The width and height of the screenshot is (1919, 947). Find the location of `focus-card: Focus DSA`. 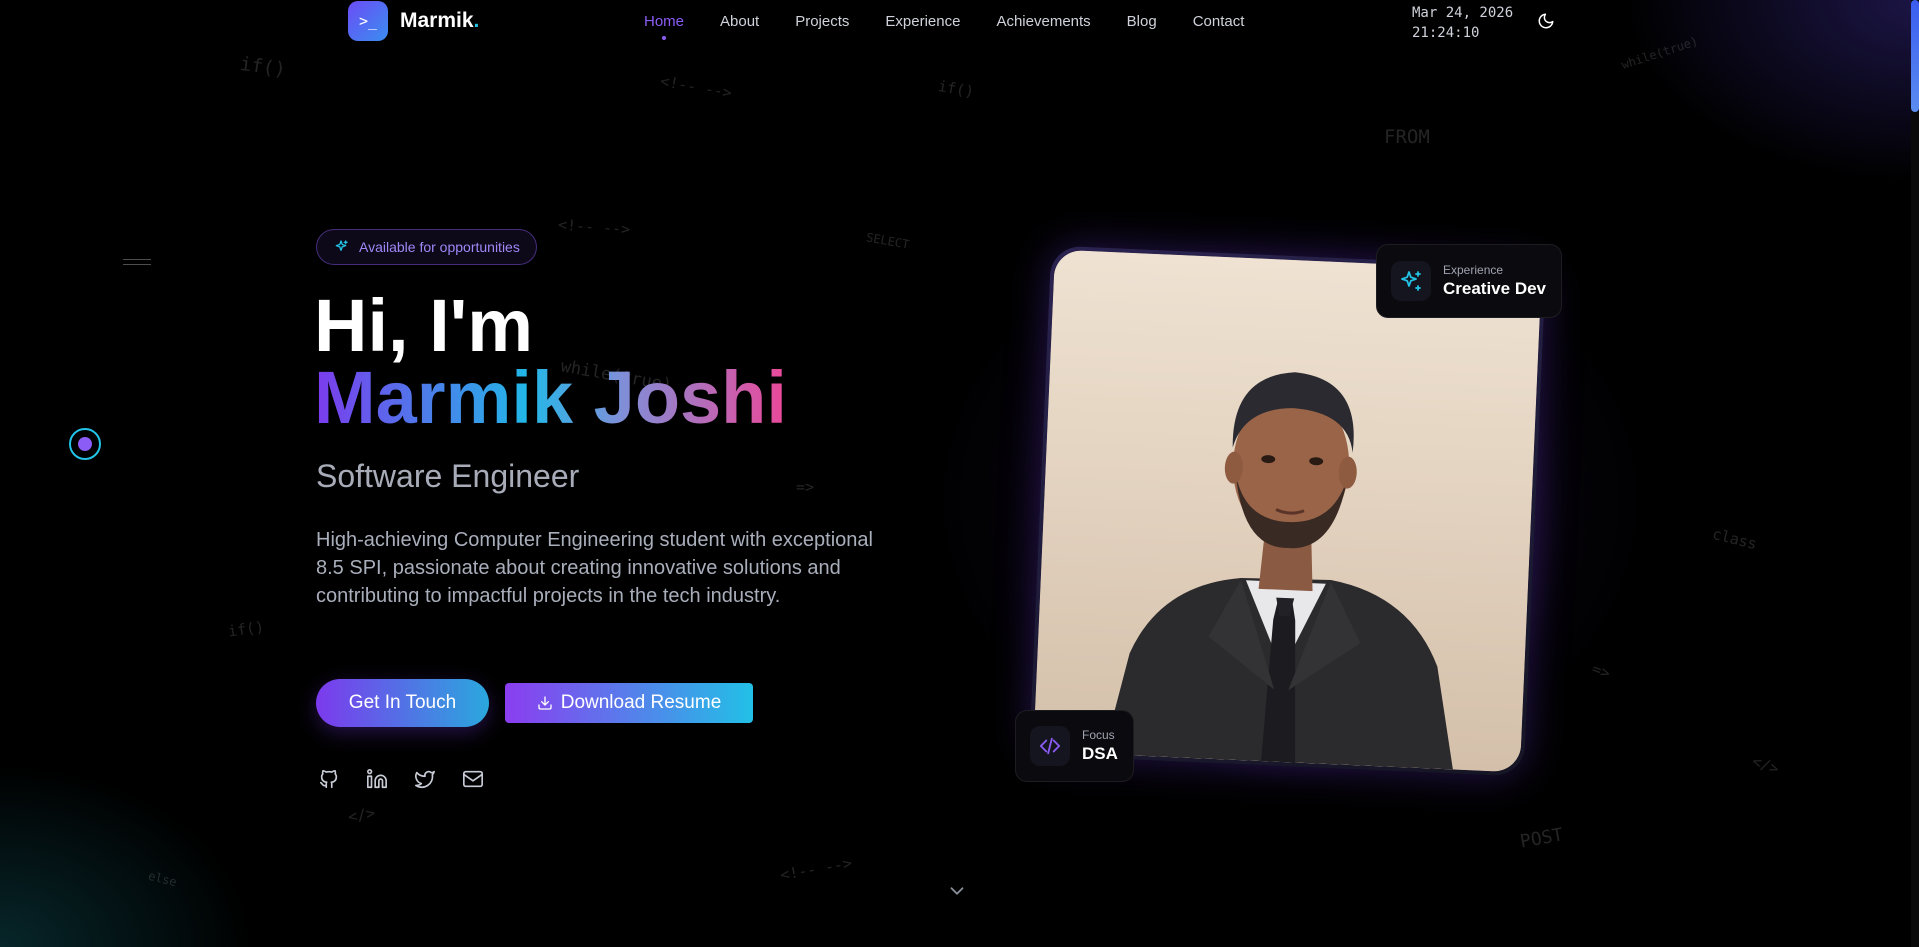

focus-card: Focus DSA is located at coordinates (1074, 746).